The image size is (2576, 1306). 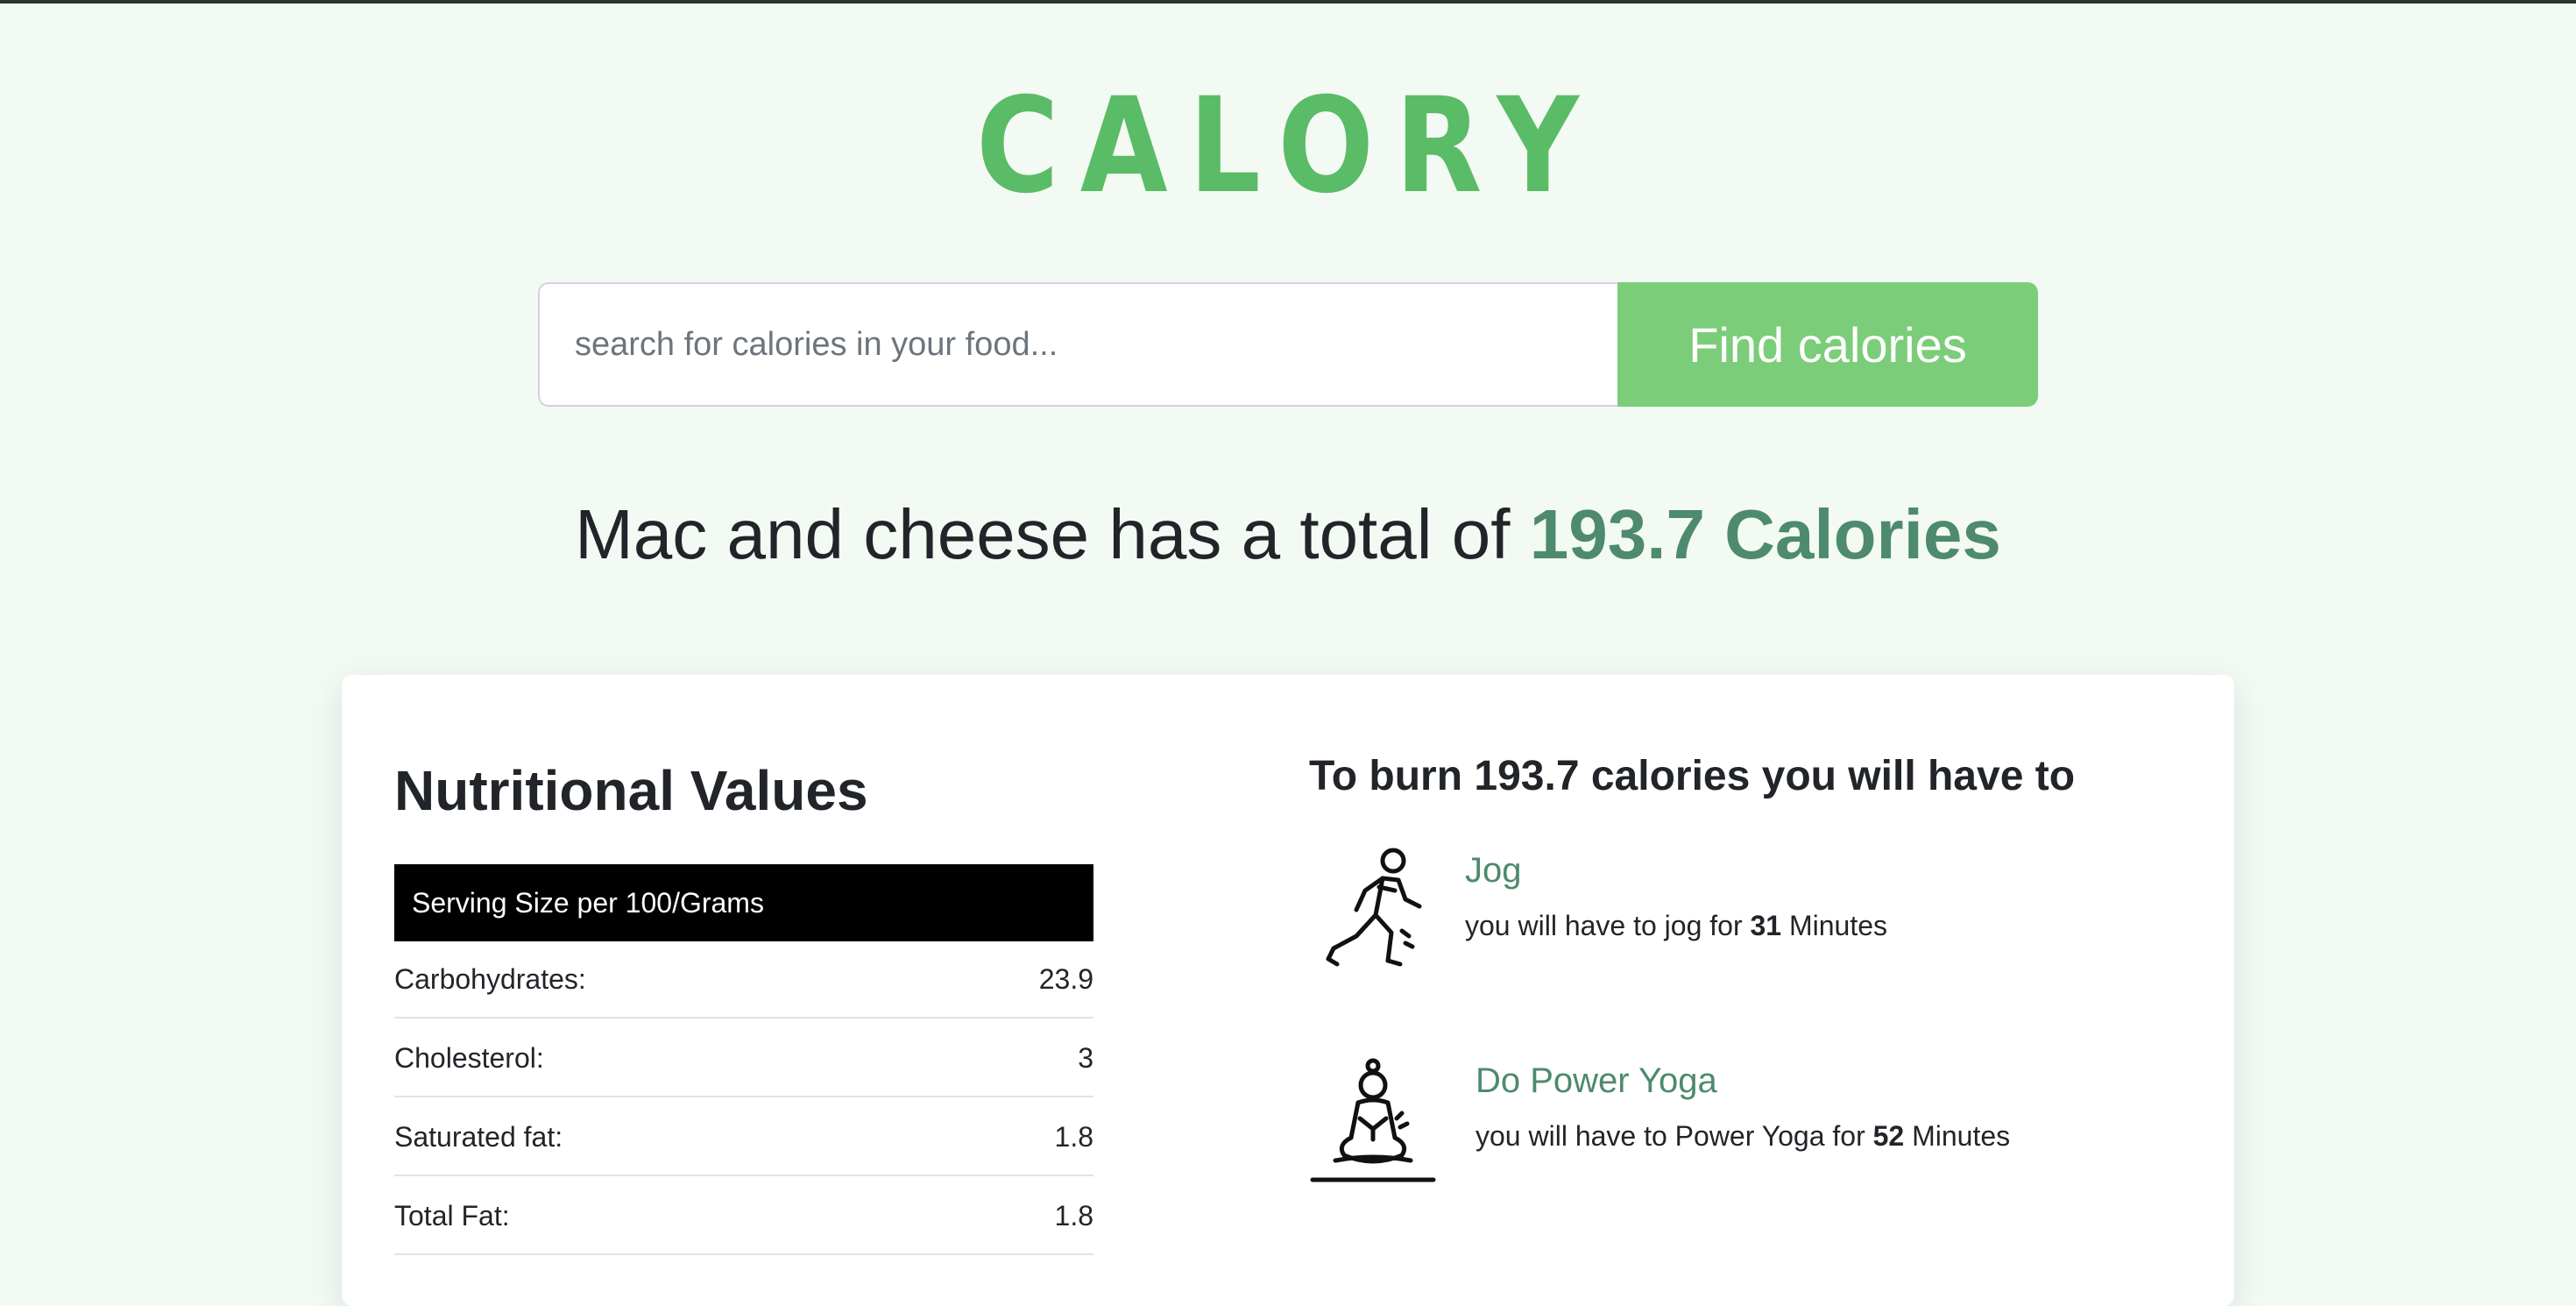 I want to click on nutrition-title: Nutritional Values, so click(x=631, y=790).